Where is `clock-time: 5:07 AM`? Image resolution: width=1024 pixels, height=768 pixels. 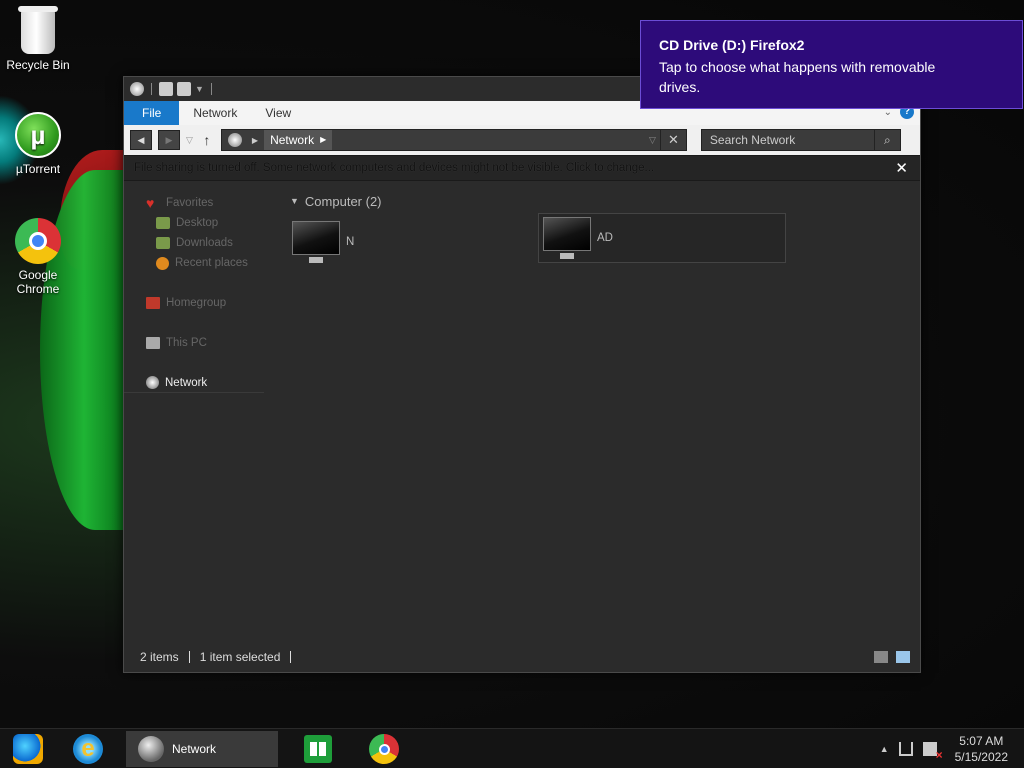
clock-time: 5:07 AM is located at coordinates (981, 741).